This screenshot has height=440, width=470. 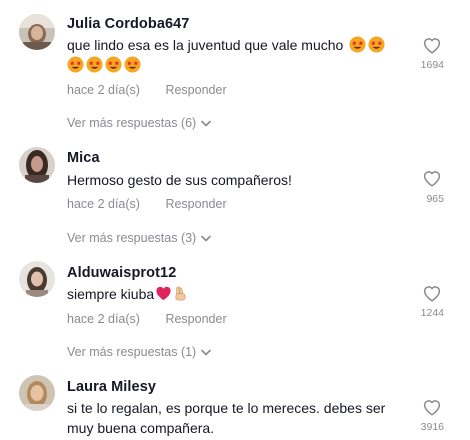 I want to click on view-more-replies-button: Ver más respuestas (1), so click(x=139, y=352).